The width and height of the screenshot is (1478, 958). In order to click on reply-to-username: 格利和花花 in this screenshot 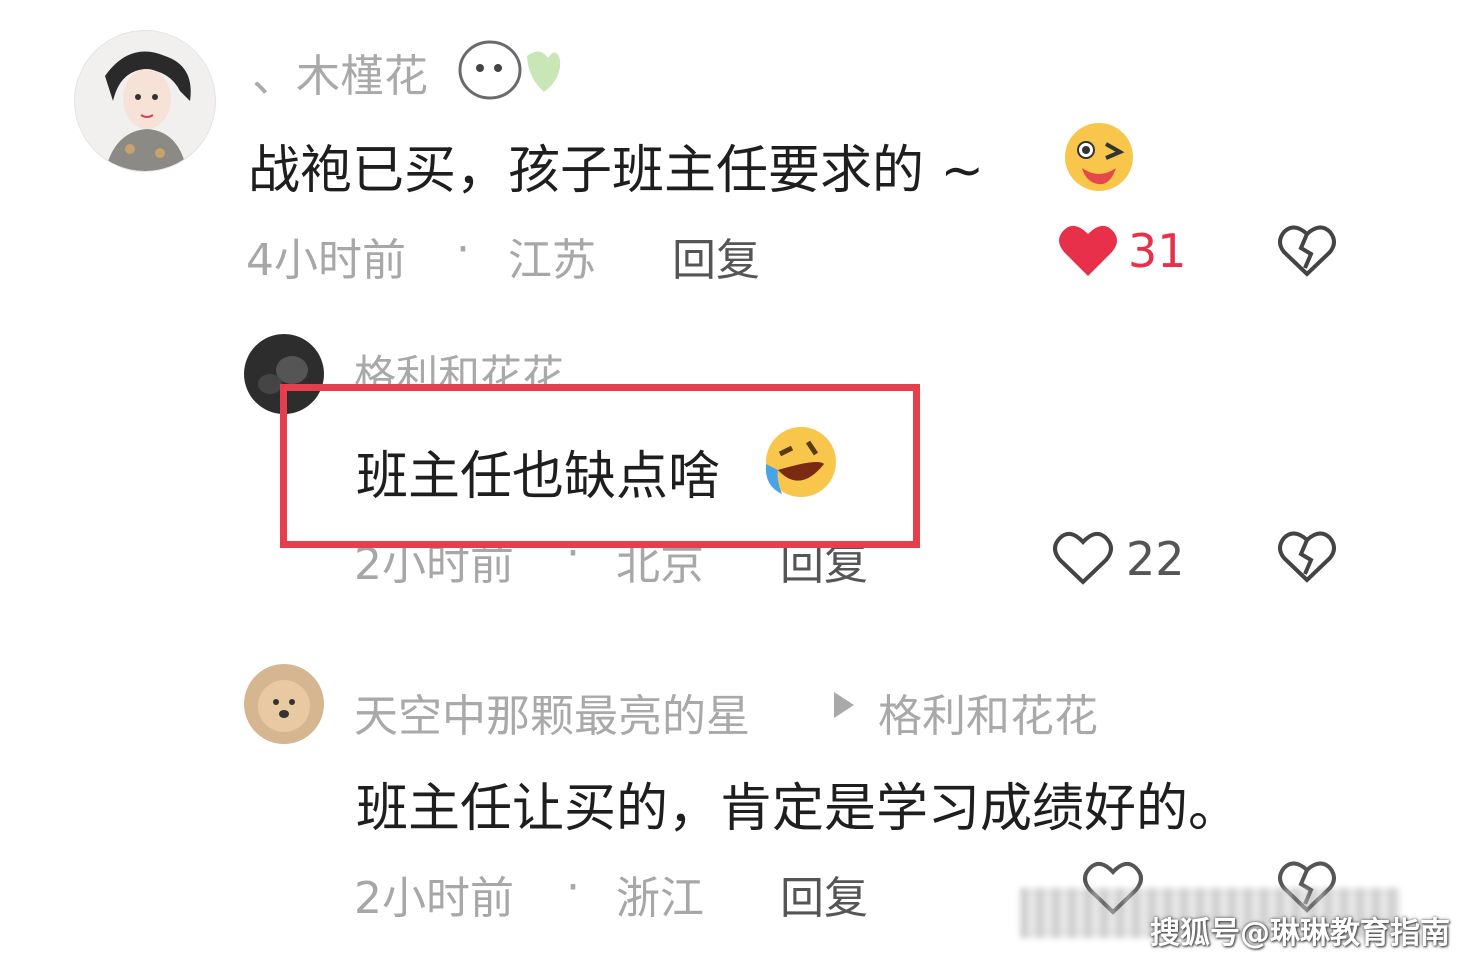, I will do `click(988, 712)`.